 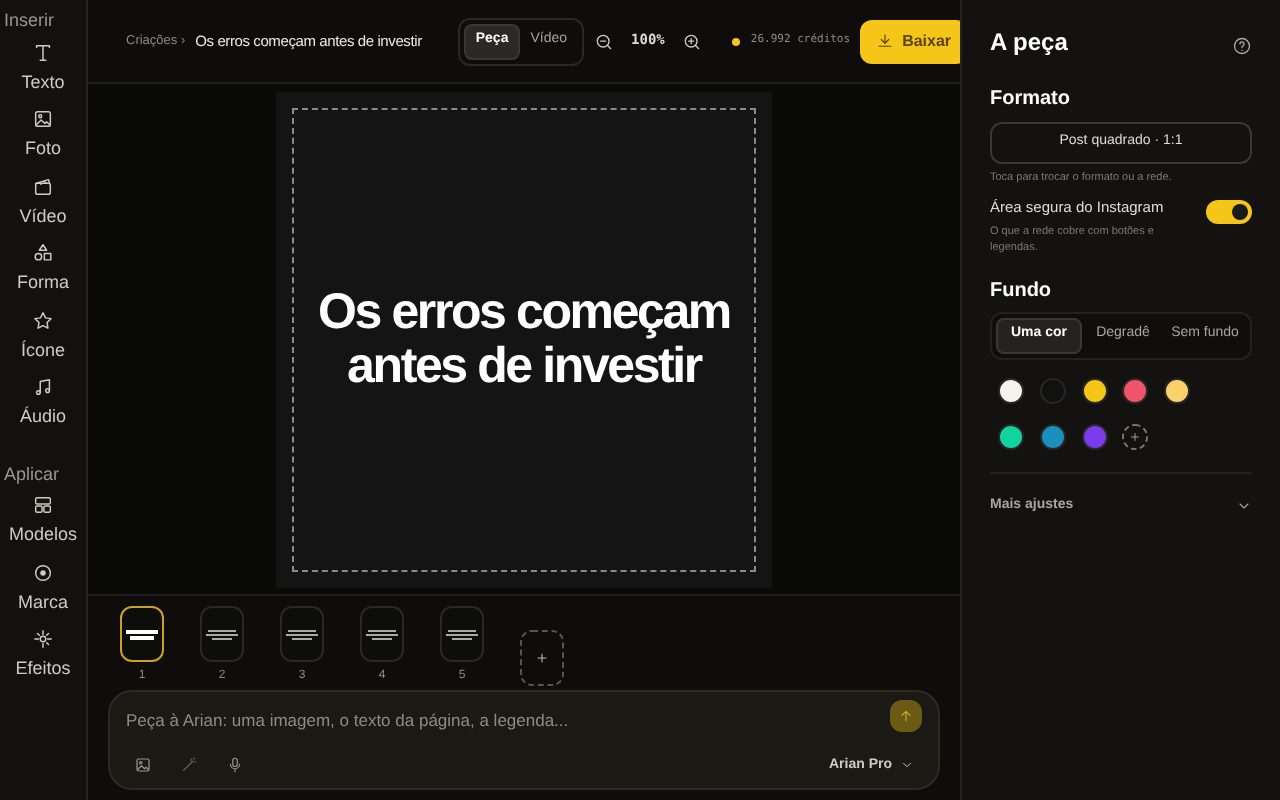 I want to click on sidebar-item: Marca, so click(x=43, y=588).